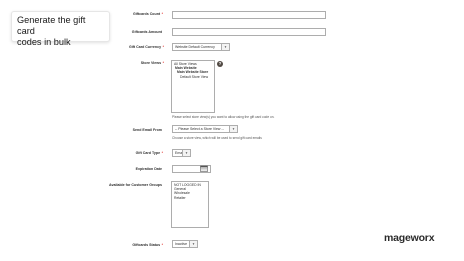 The height and width of the screenshot is (261, 464). Describe the element at coordinates (147, 130) in the screenshot. I see `send-email-label: Send Email From` at that location.